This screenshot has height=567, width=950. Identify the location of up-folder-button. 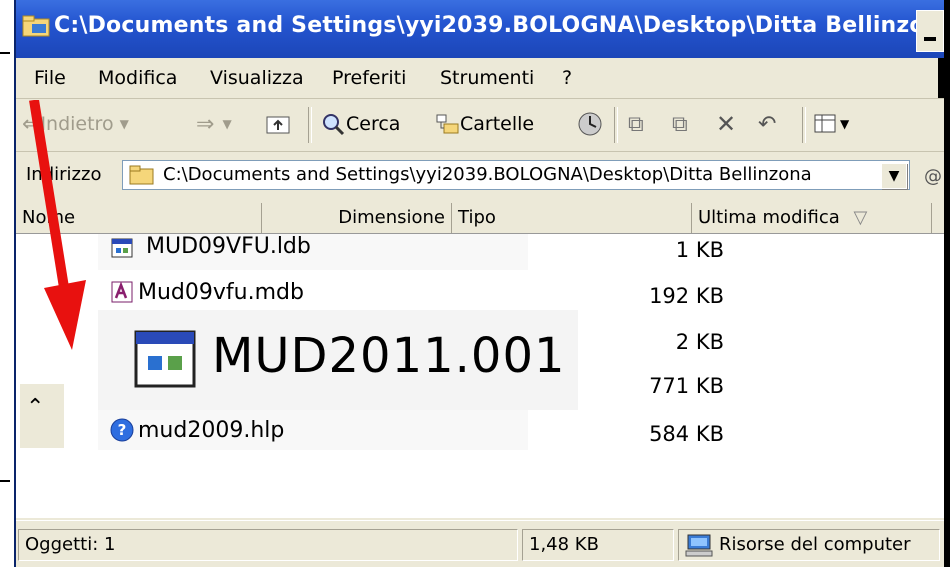
(279, 124).